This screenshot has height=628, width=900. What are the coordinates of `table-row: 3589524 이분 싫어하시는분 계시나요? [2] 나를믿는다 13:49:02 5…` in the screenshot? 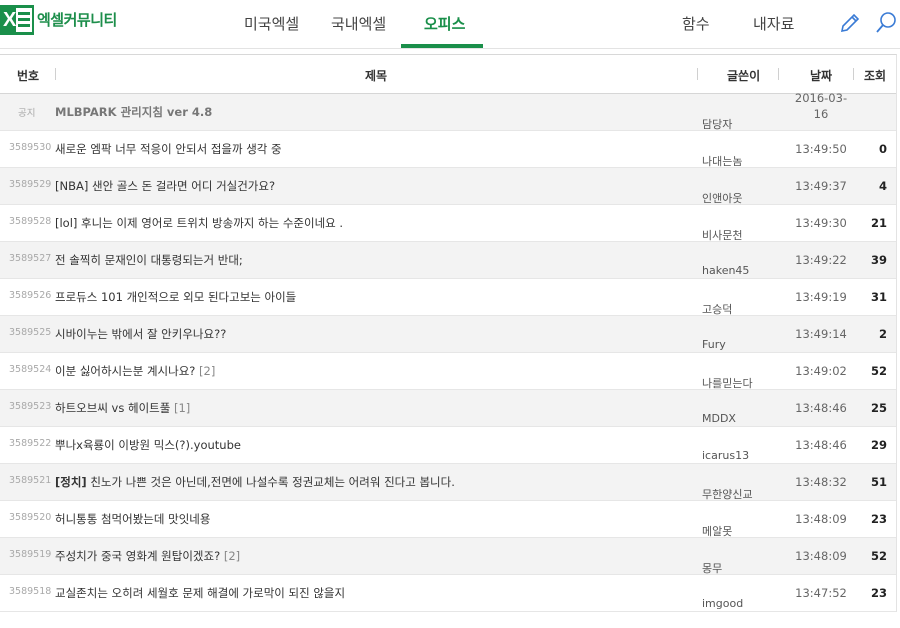 It's located at (448, 371).